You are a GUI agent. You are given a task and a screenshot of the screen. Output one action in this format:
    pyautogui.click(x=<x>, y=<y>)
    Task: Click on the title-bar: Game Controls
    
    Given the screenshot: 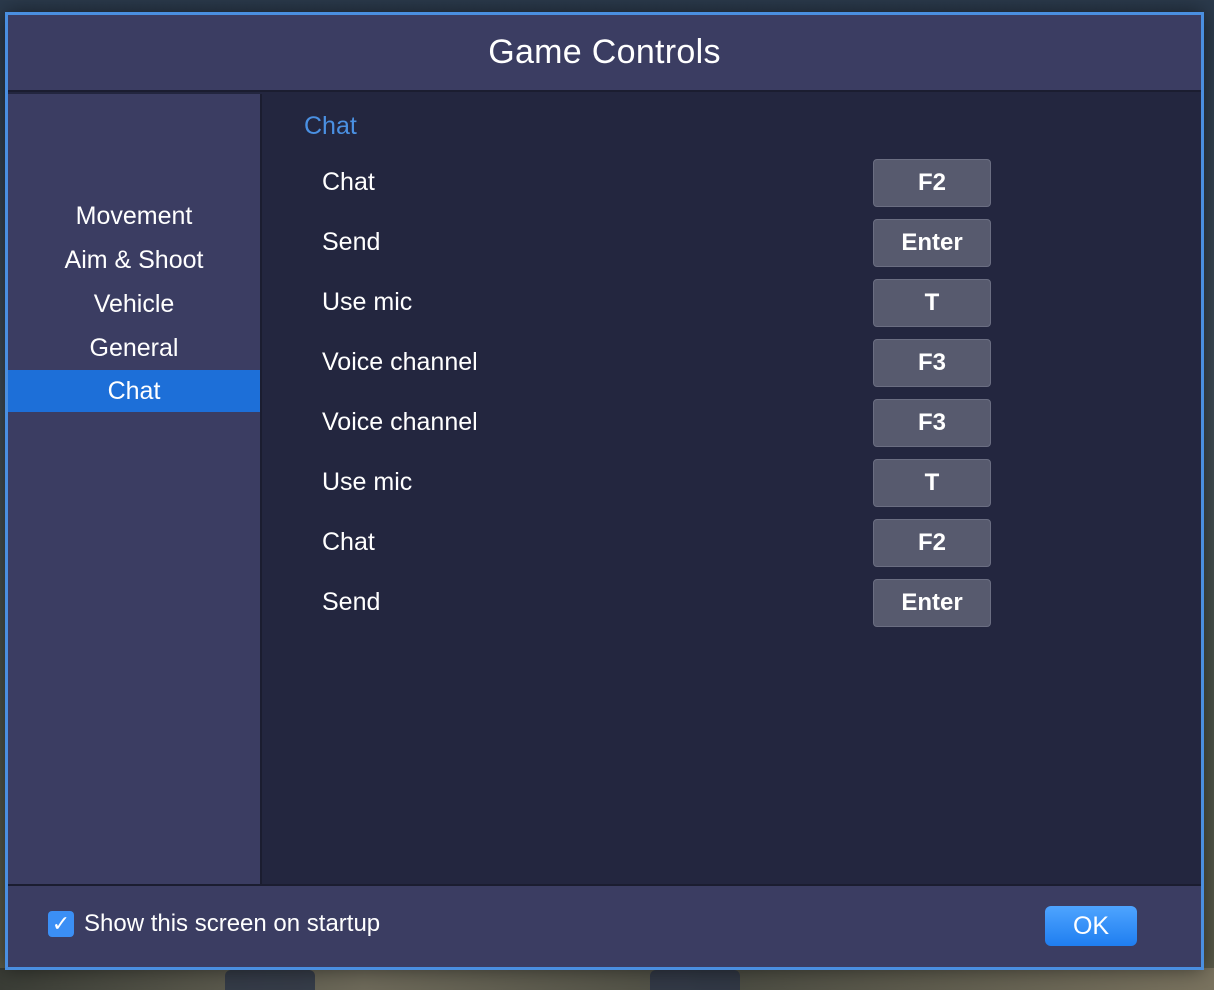 What is the action you would take?
    pyautogui.click(x=604, y=53)
    